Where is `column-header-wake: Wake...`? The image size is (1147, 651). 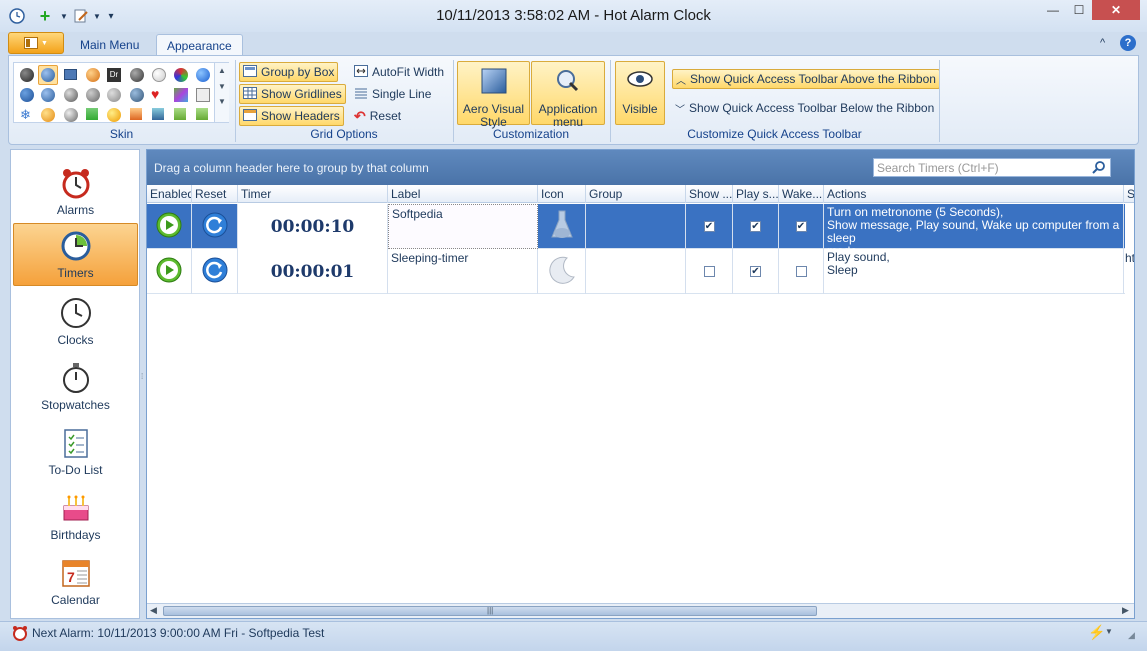
column-header-wake: Wake... is located at coordinates (801, 194).